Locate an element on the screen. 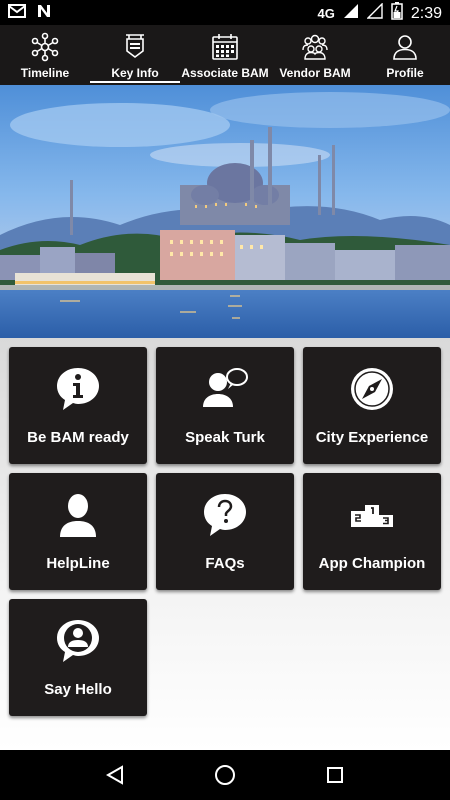 The width and height of the screenshot is (450, 800). tile-helpline: HelpLine is located at coordinates (78, 531).